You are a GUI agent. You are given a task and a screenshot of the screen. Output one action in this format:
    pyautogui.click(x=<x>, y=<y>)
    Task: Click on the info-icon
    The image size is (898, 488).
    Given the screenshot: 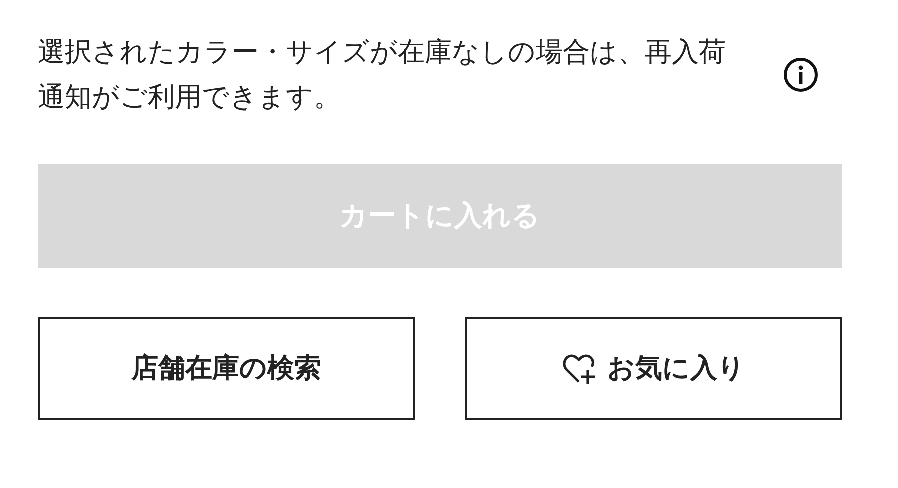 What is the action you would take?
    pyautogui.click(x=801, y=75)
    